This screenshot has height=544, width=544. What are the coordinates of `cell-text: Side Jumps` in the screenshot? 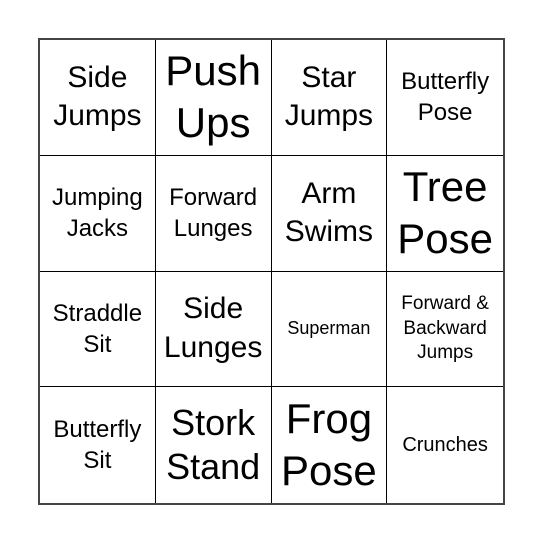 It's located at (97, 96).